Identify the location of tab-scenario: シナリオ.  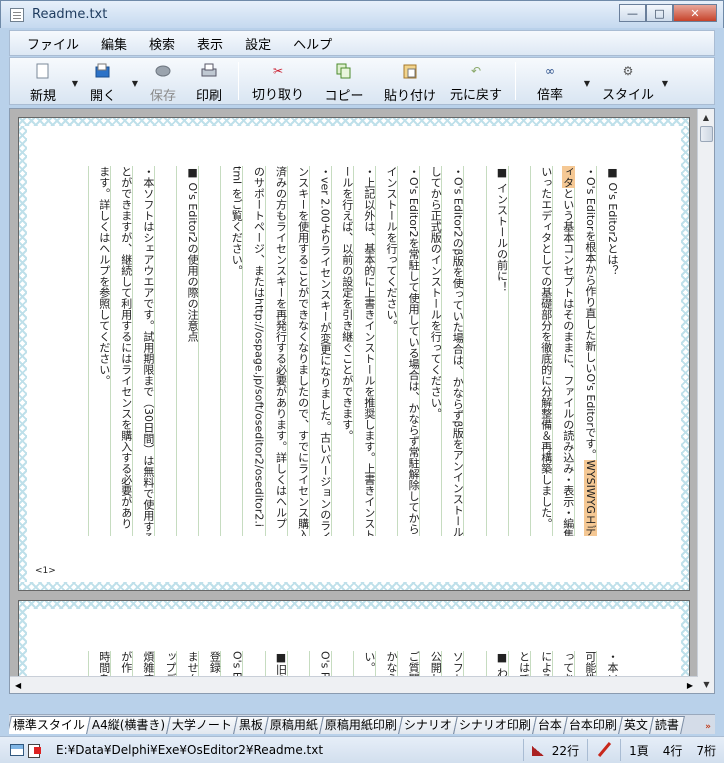
(428, 725).